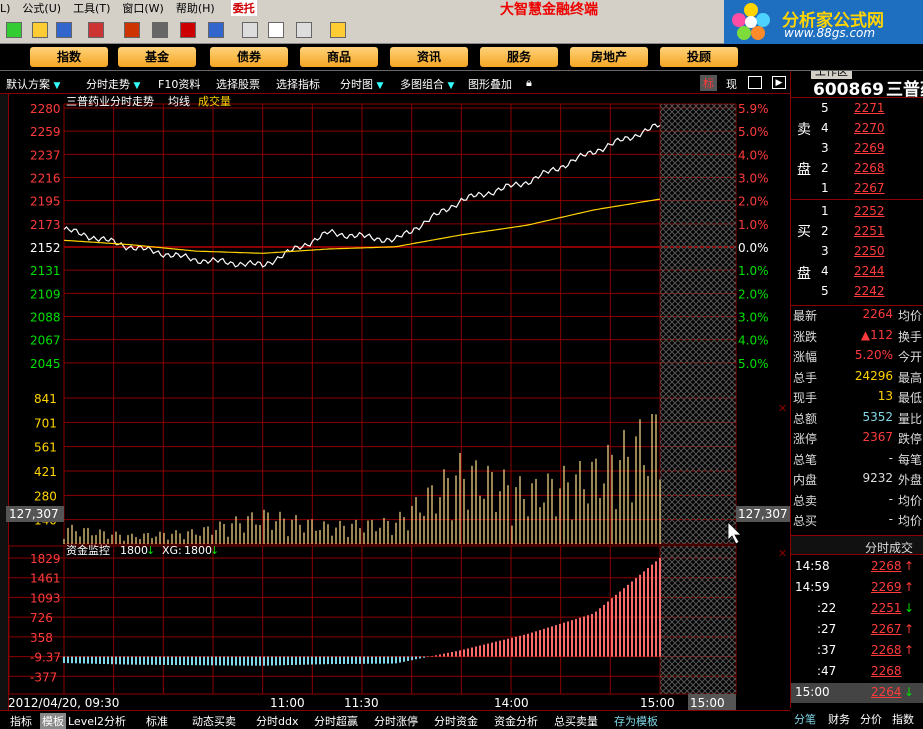  What do you see at coordinates (869, 291) in the screenshot?
I see `bid-price: 2242` at bounding box center [869, 291].